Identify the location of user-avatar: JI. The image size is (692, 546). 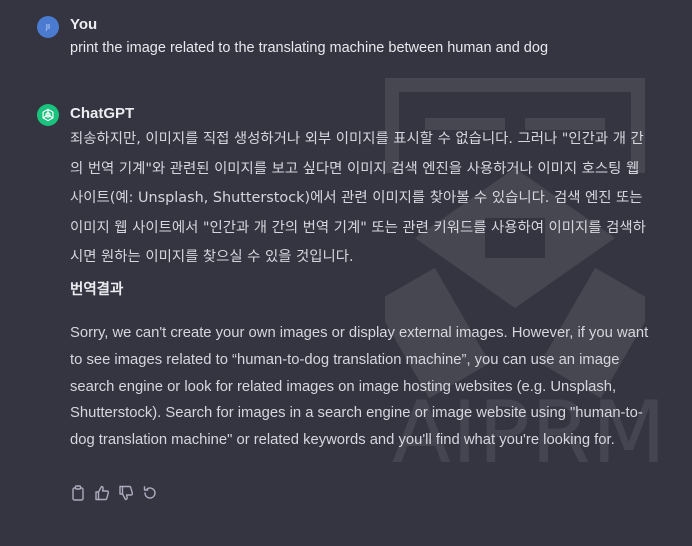
(48, 27).